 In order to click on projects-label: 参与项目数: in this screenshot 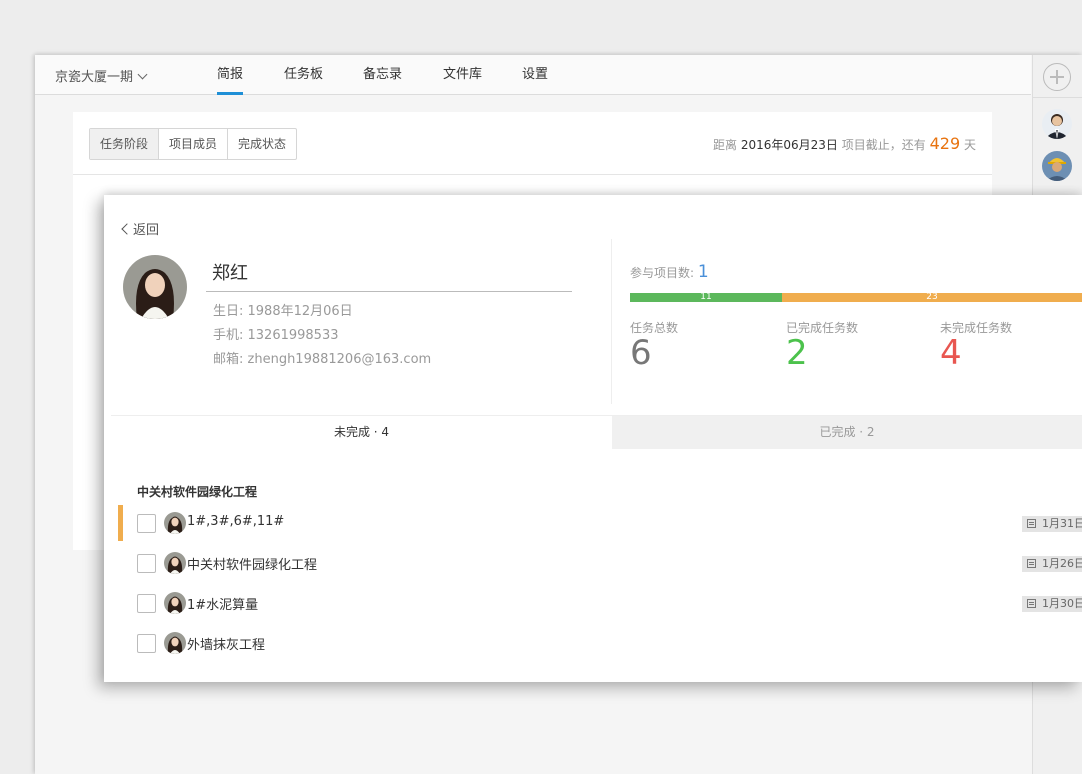, I will do `click(662, 273)`.